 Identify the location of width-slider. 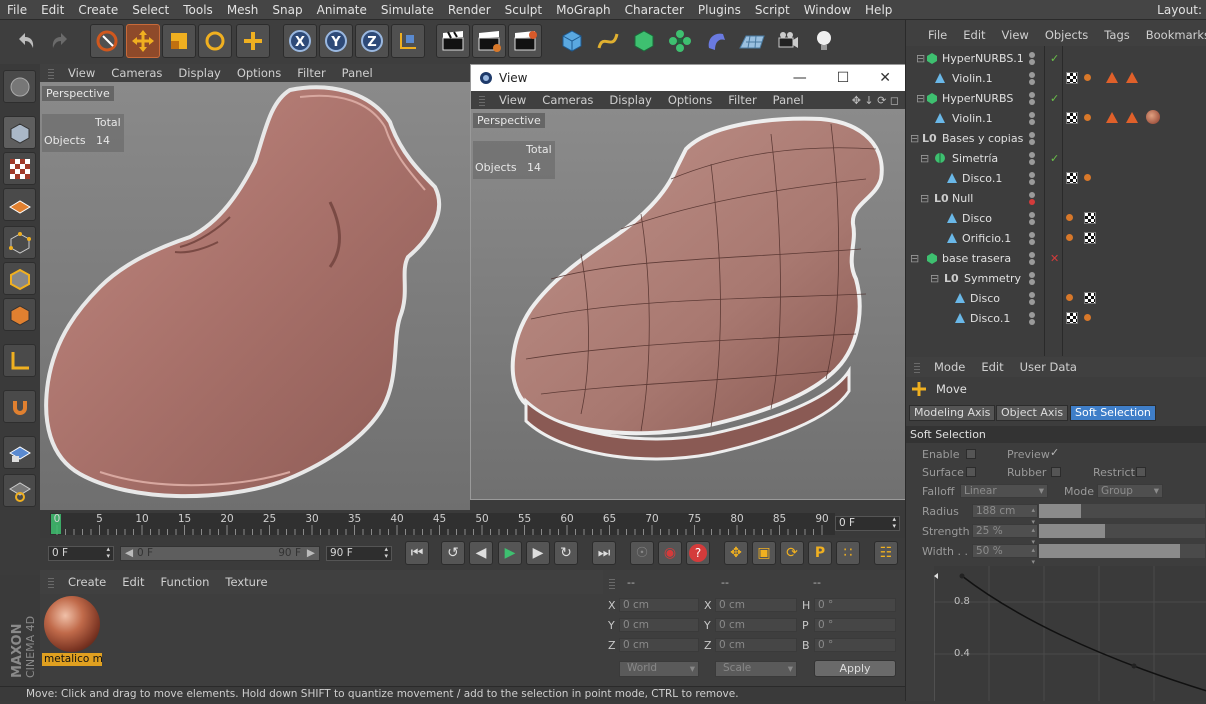
(1122, 551).